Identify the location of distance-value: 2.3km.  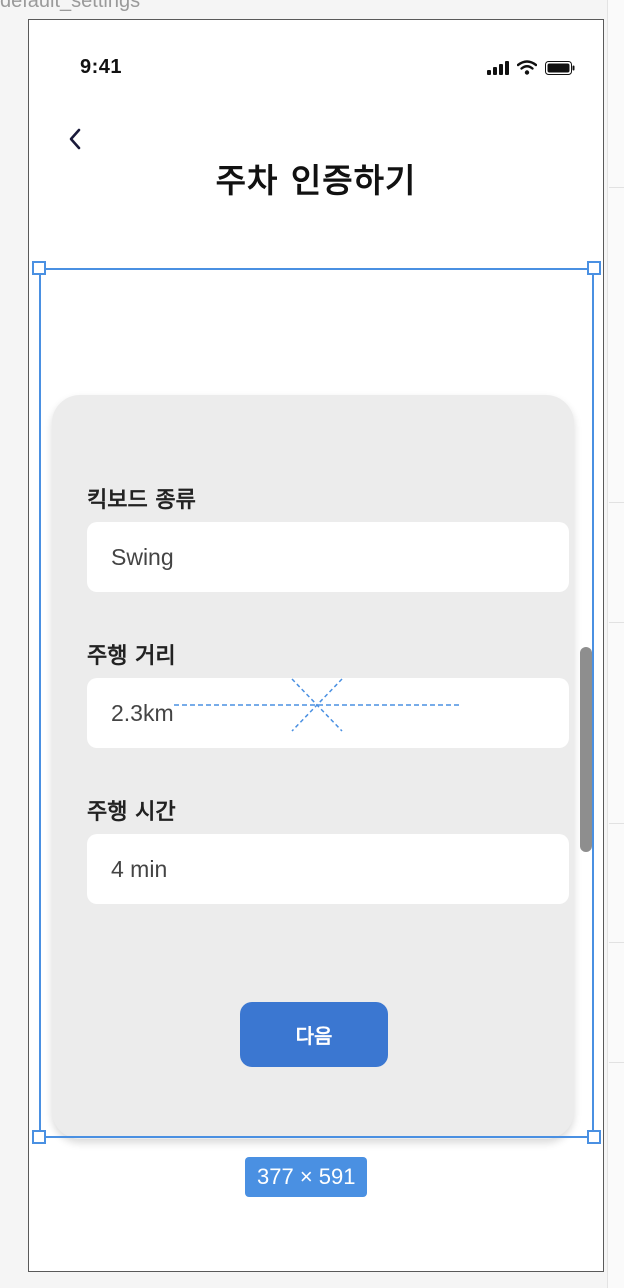
(142, 712).